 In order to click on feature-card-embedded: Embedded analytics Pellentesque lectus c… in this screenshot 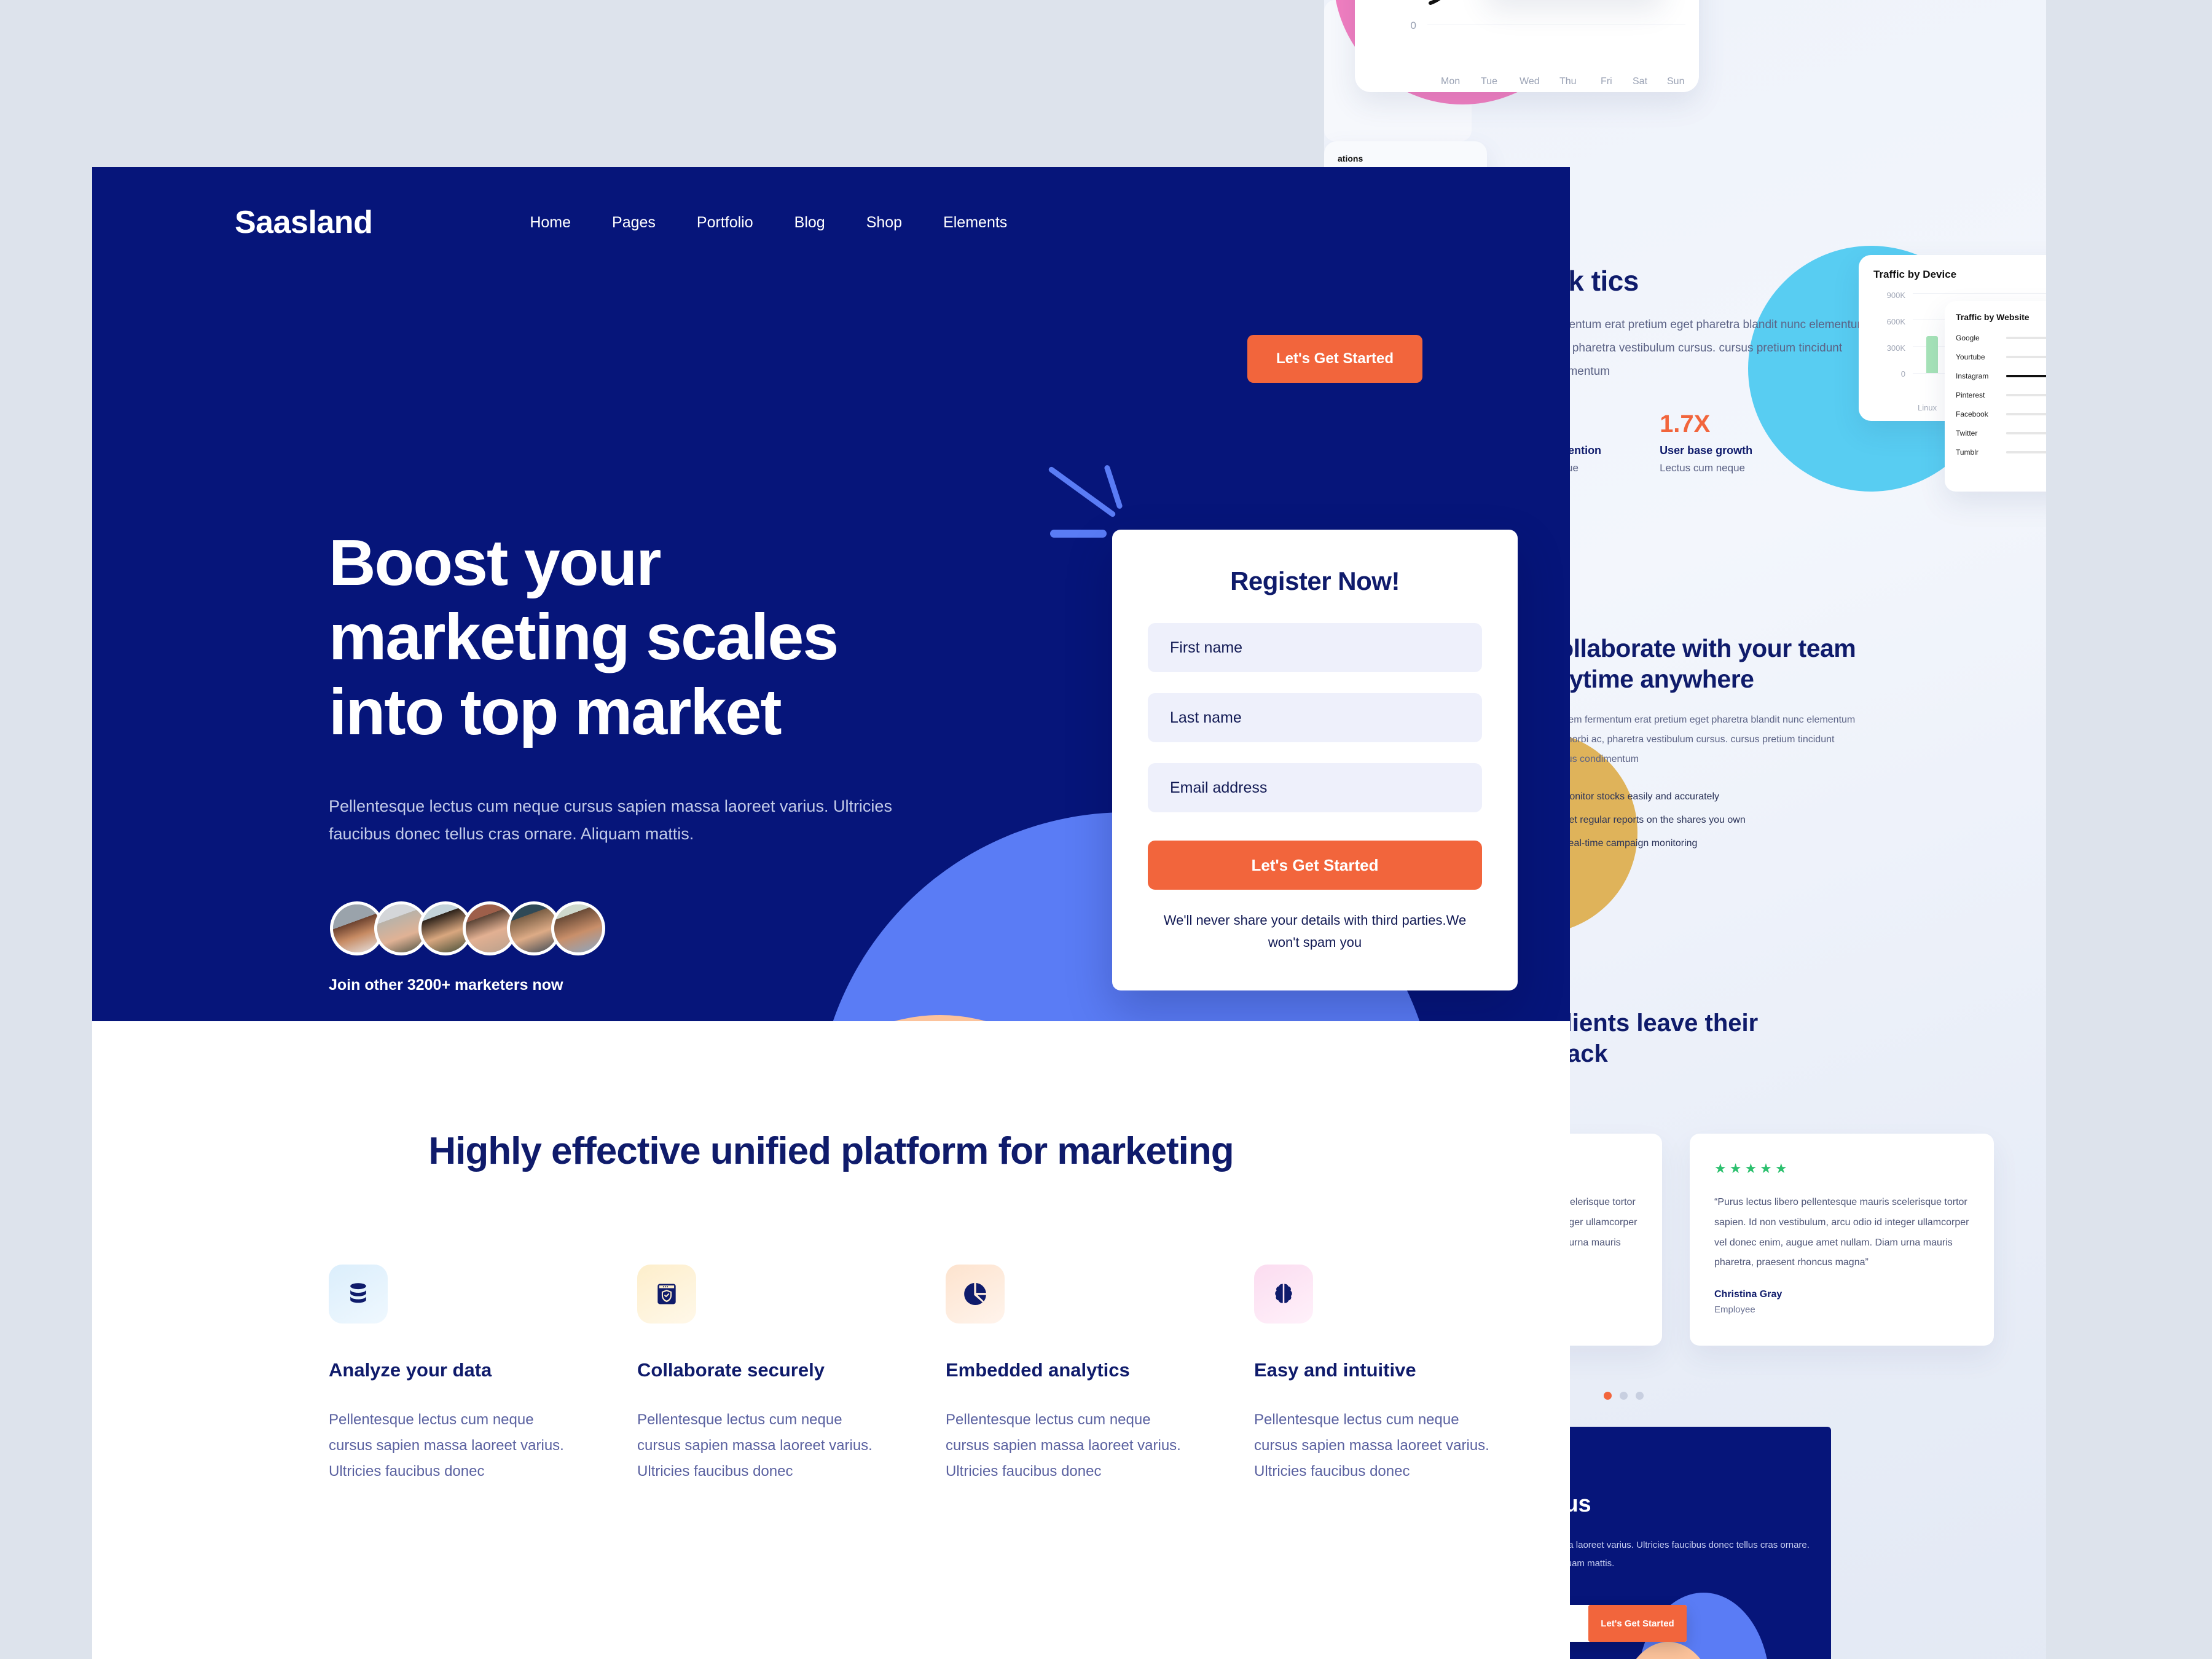, I will do `click(1066, 1374)`.